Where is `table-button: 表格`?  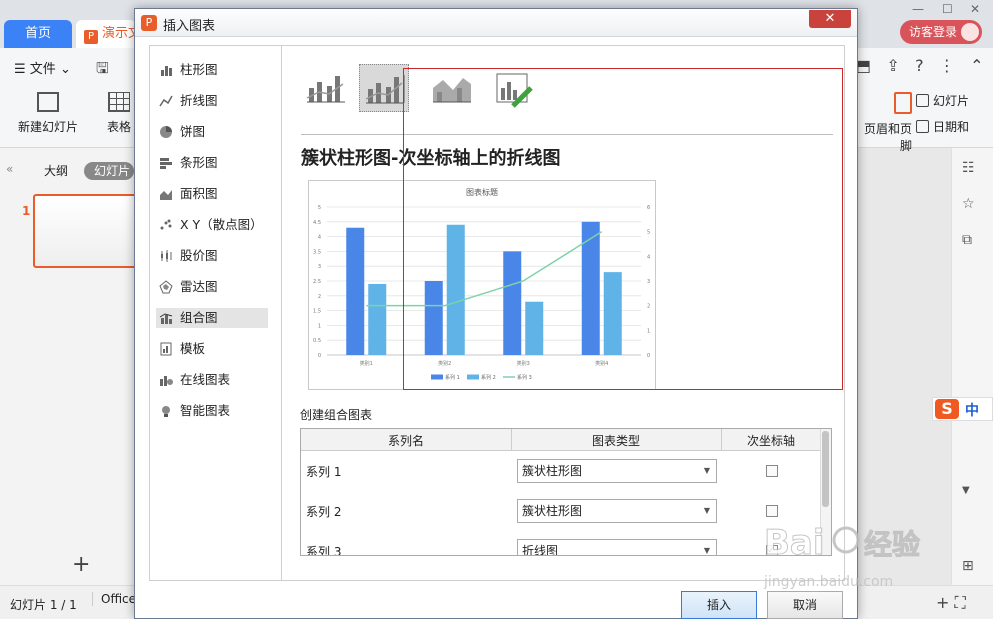 table-button: 表格 is located at coordinates (119, 113).